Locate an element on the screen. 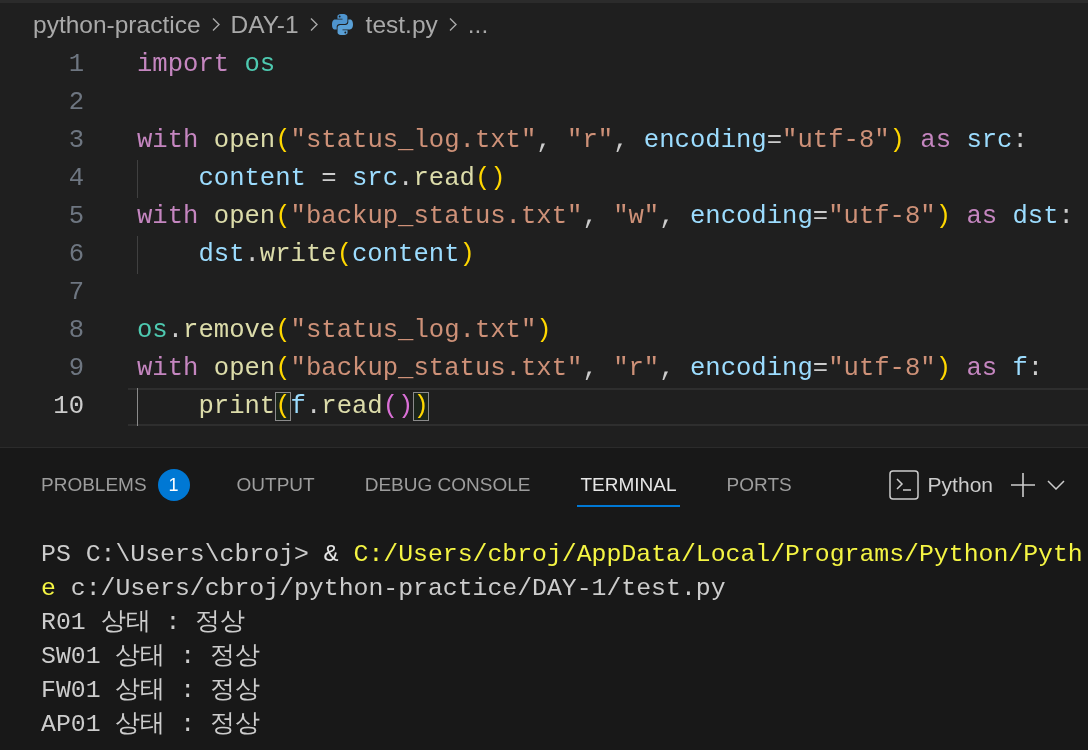 This screenshot has width=1088, height=750. python-file-icon is located at coordinates (342, 24).